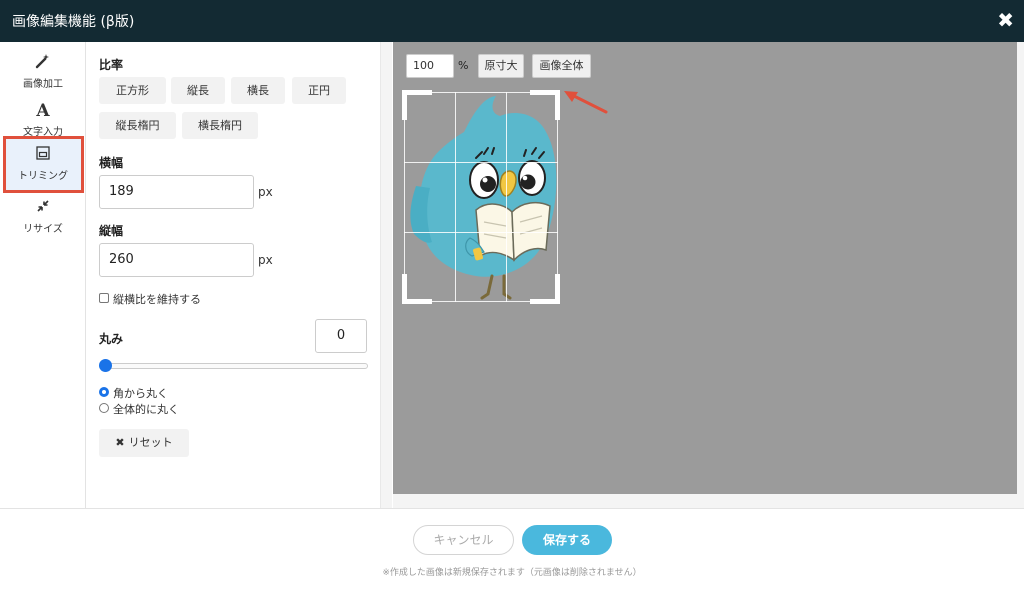 Image resolution: width=1024 pixels, height=591 pixels. Describe the element at coordinates (404, 105) in the screenshot. I see `crop-handle-top-left` at that location.